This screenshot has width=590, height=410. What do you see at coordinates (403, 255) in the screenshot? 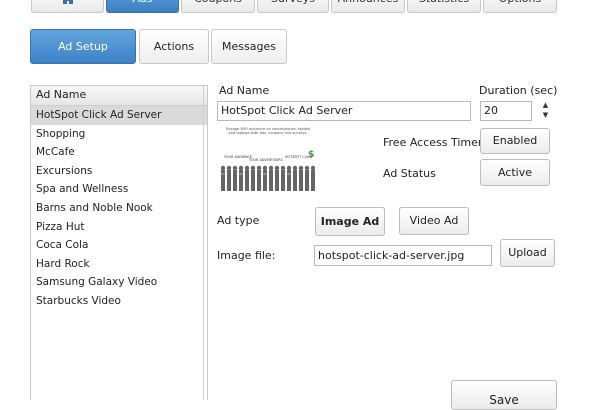
I see `image-file-input: hotspot-click-ad-server.jpg` at bounding box center [403, 255].